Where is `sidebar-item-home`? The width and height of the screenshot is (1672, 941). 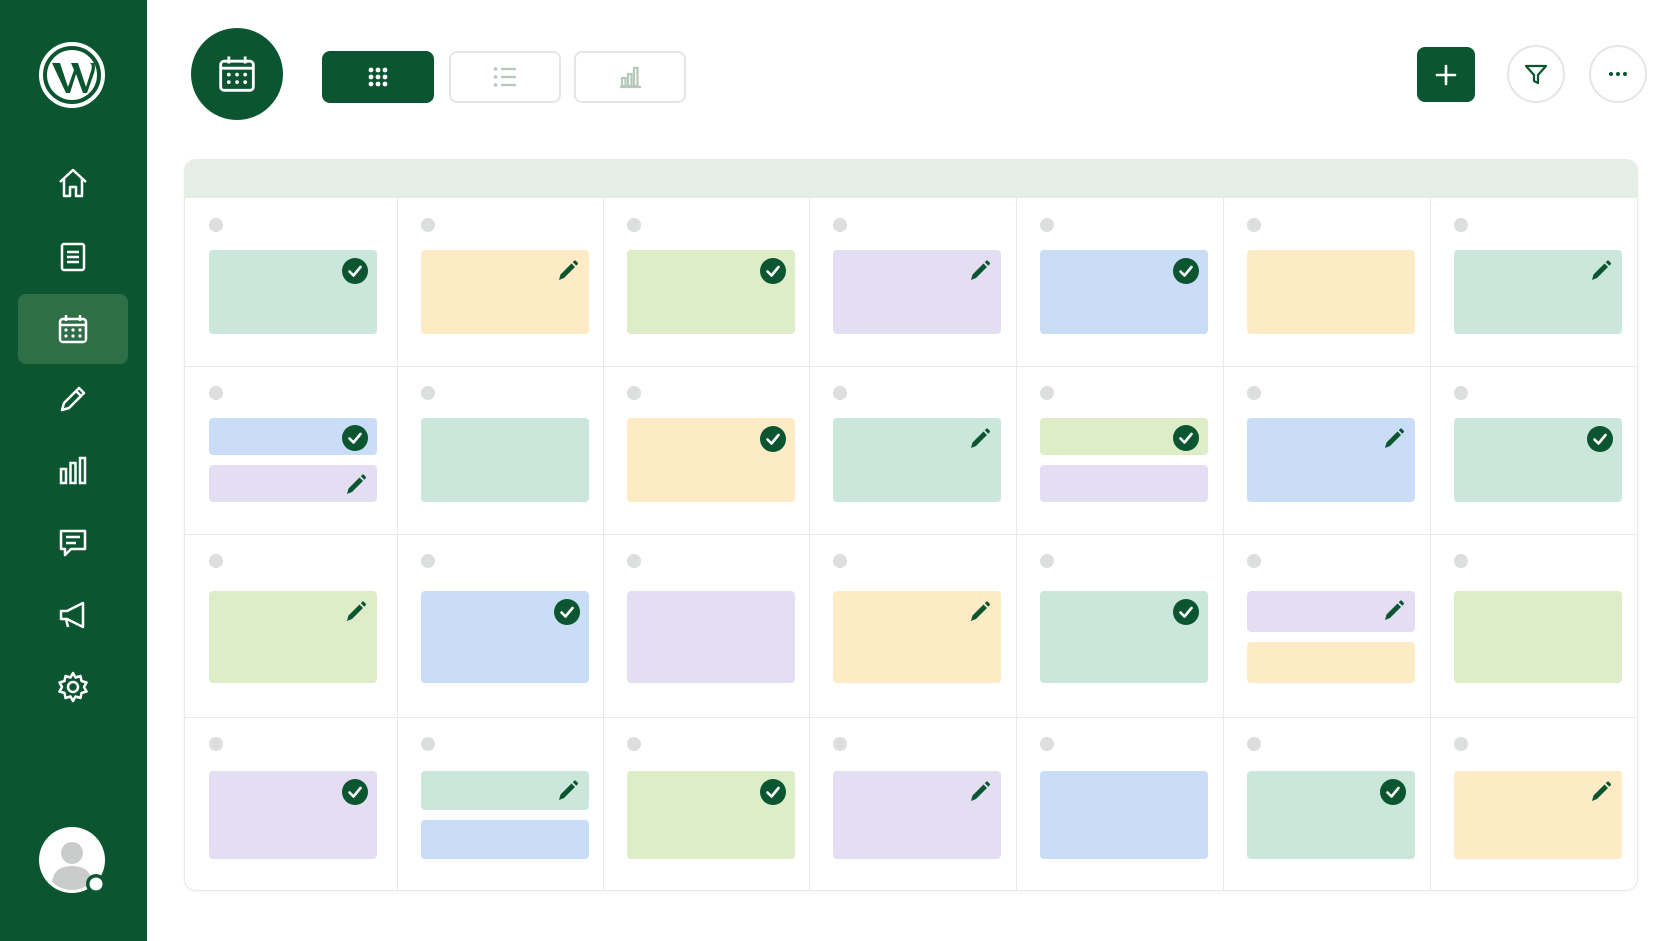
sidebar-item-home is located at coordinates (73, 183).